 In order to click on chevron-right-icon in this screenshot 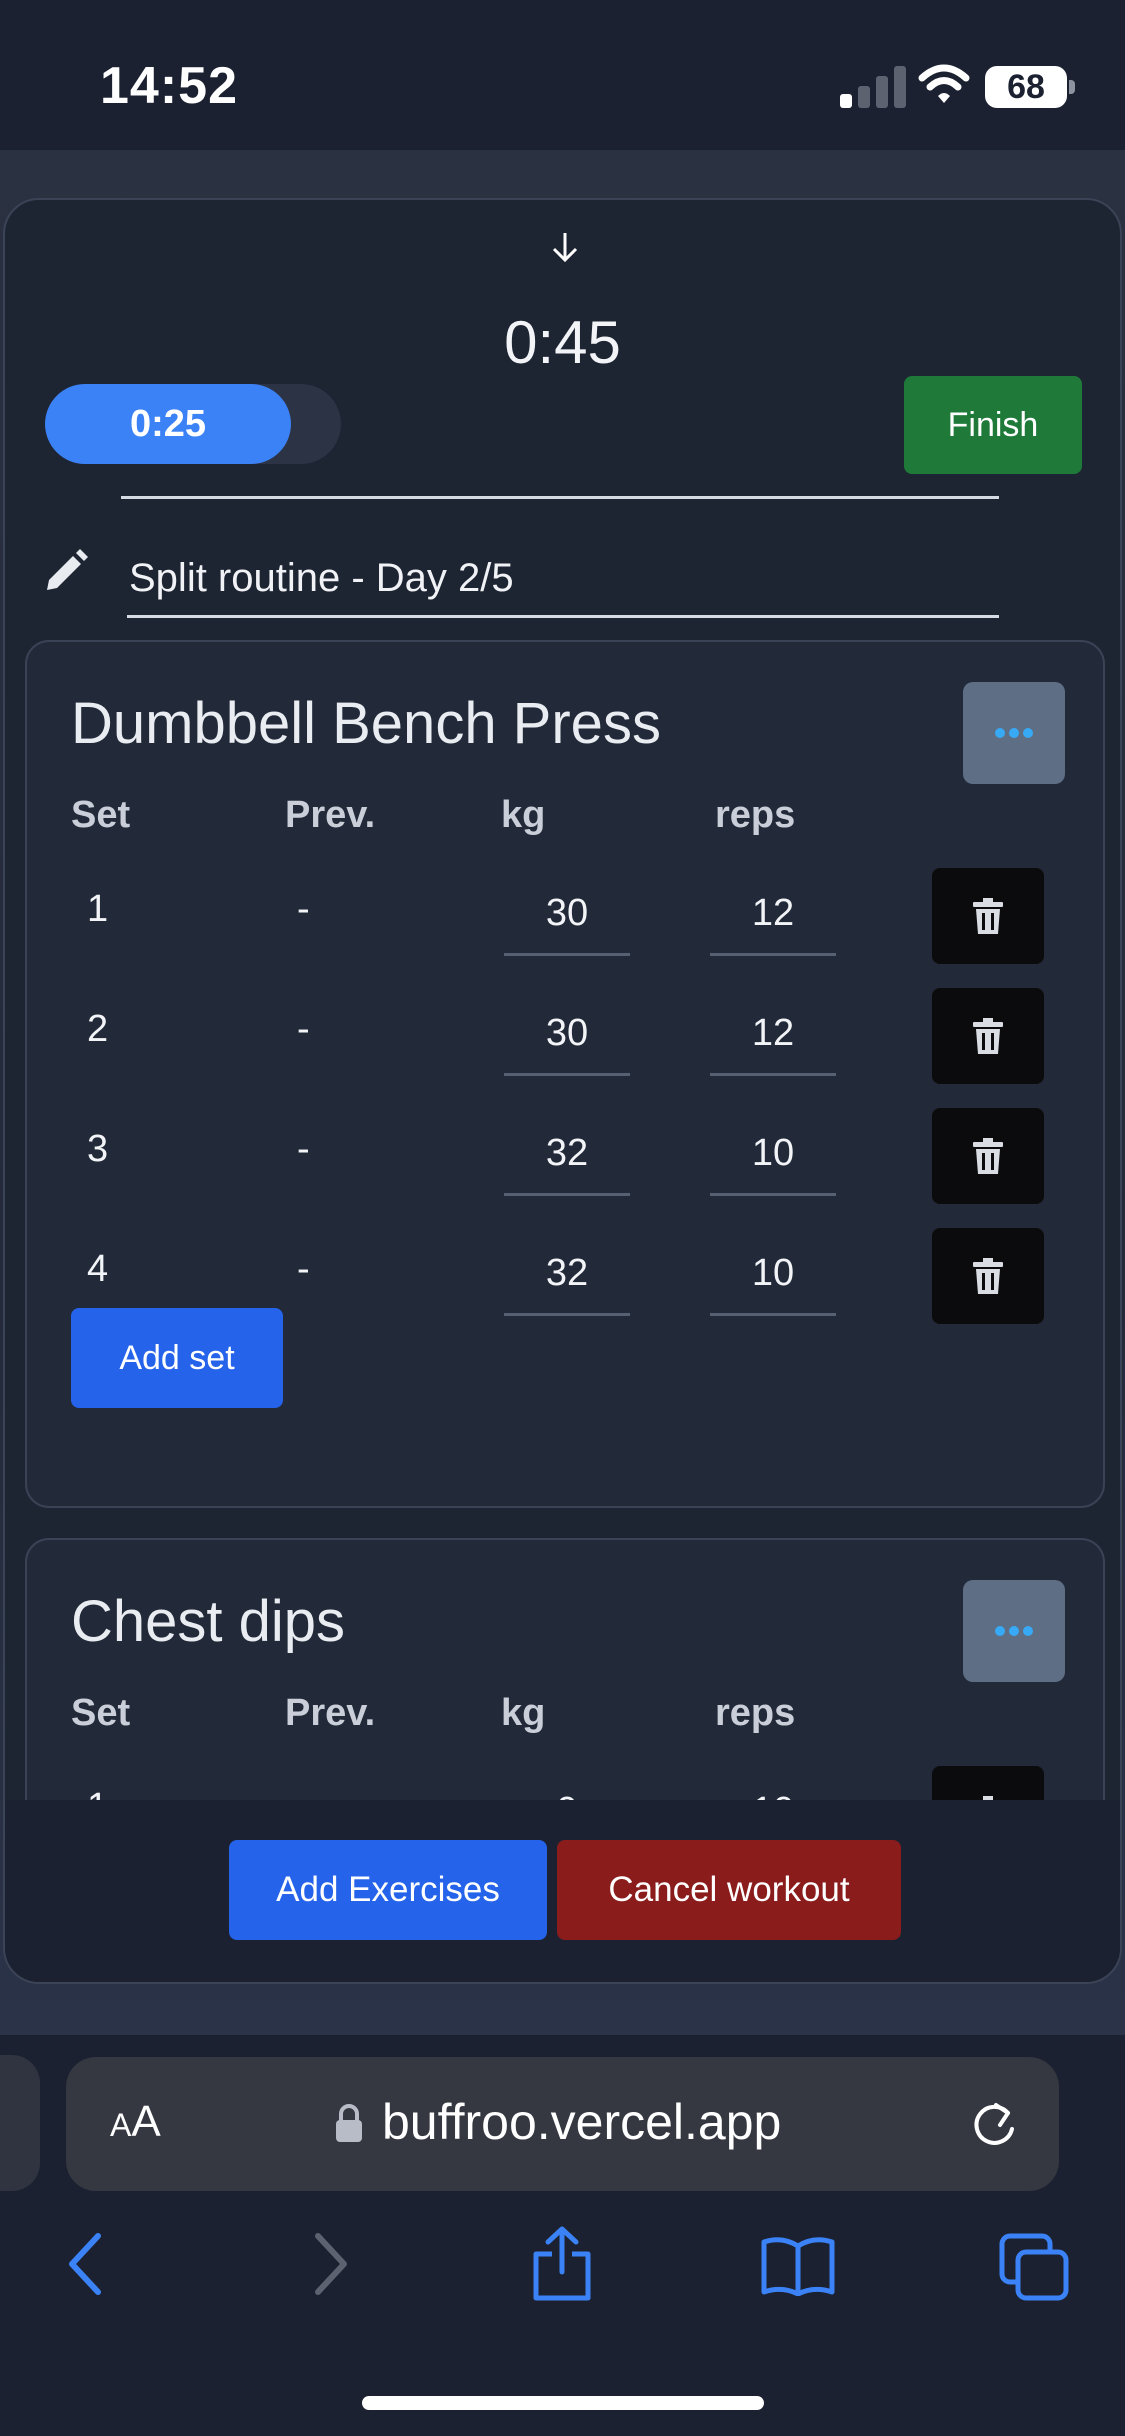, I will do `click(330, 2264)`.